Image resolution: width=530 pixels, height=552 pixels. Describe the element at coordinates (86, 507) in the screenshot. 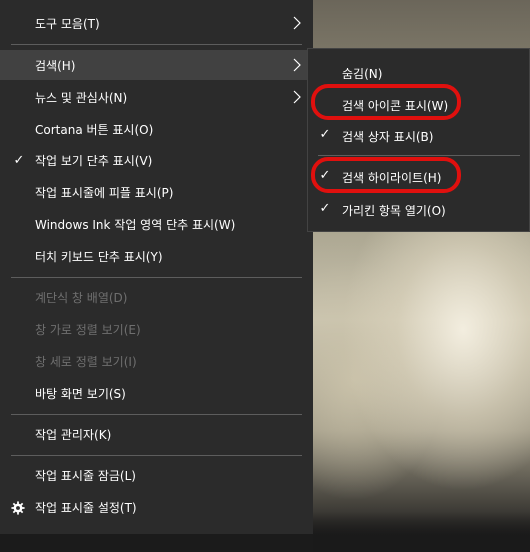

I see `menu-item-label: 작업 표시줄 설정(T)` at that location.